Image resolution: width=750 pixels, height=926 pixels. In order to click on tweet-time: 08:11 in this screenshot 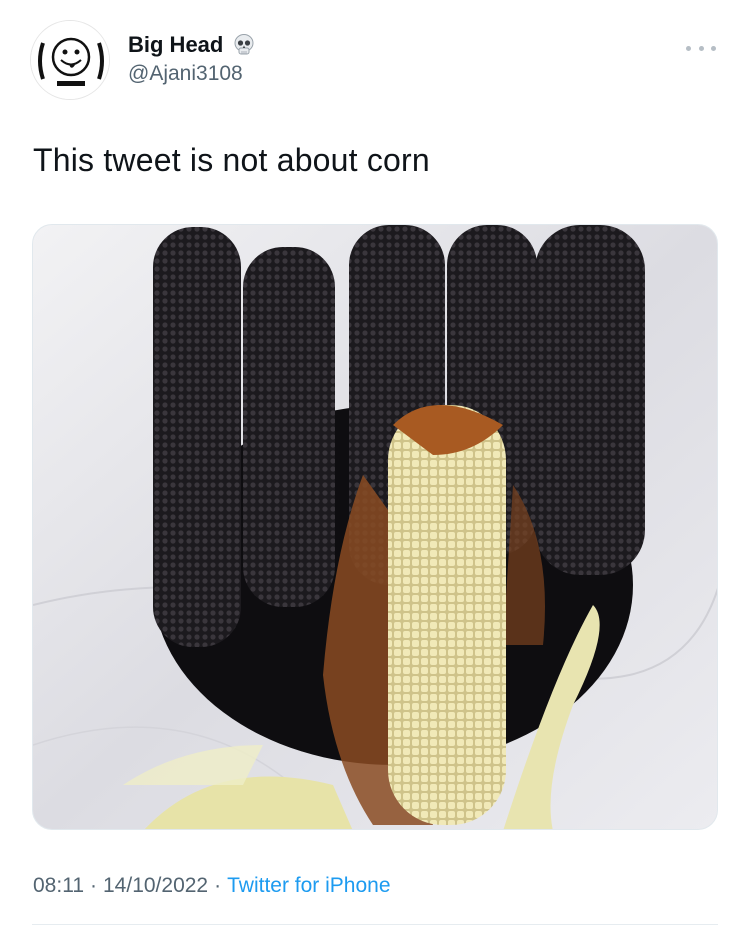, I will do `click(58, 886)`.